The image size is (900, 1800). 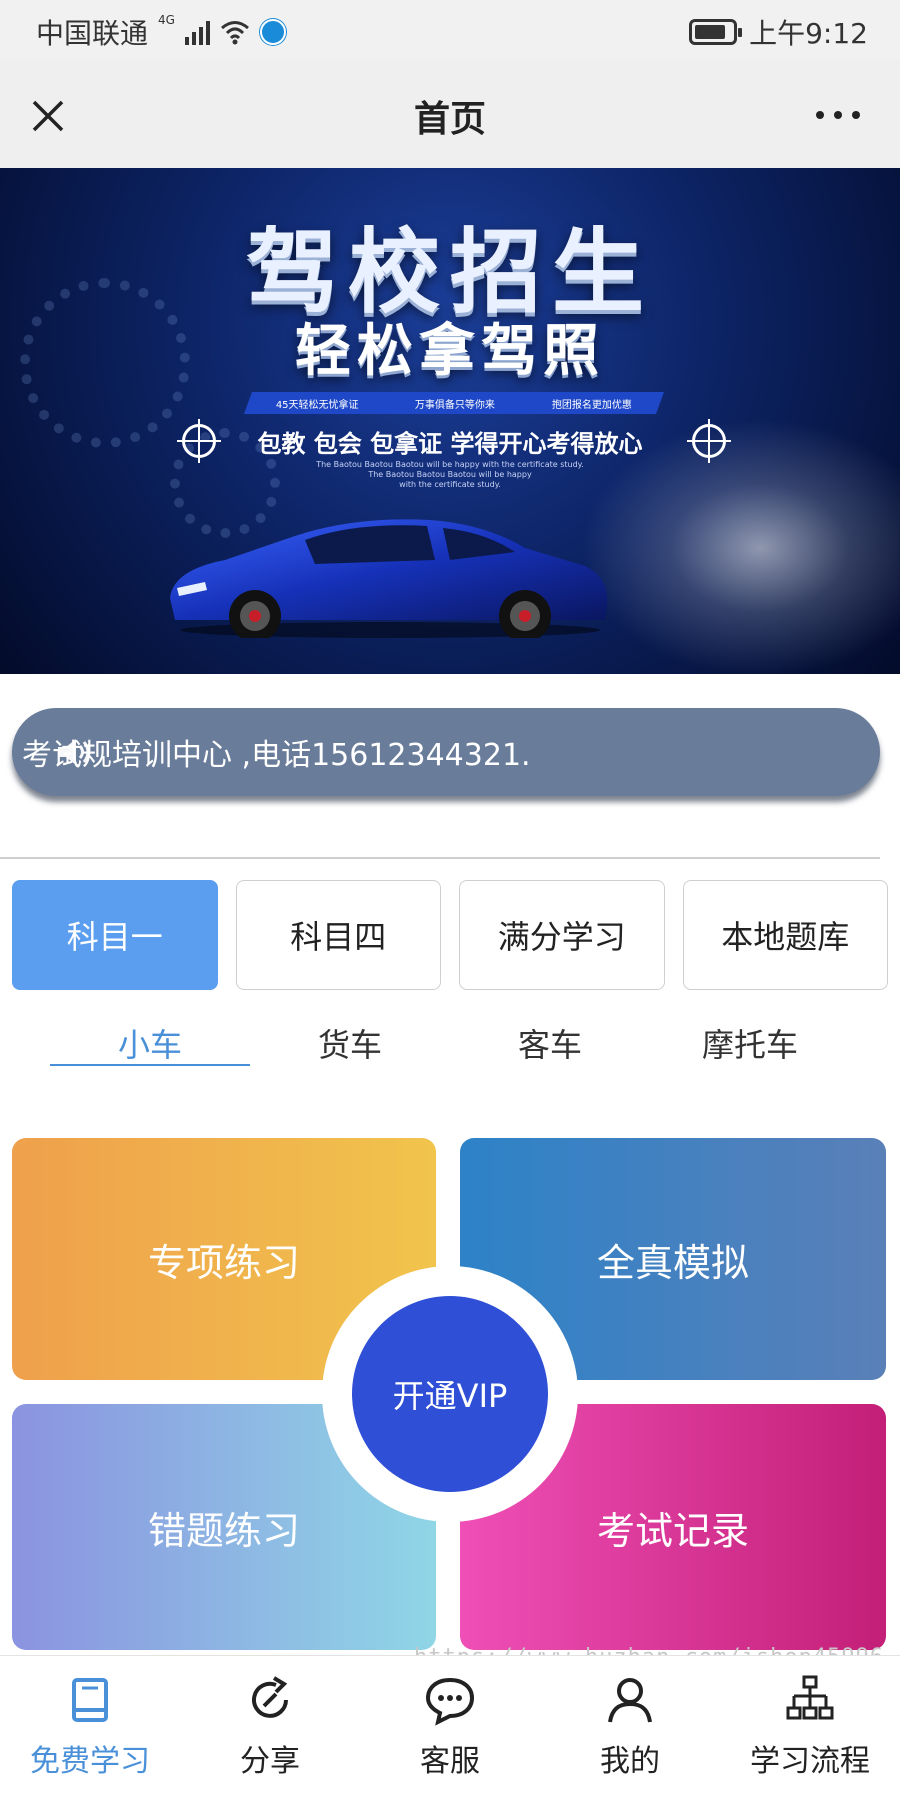 I want to click on share-icon, so click(x=270, y=1697).